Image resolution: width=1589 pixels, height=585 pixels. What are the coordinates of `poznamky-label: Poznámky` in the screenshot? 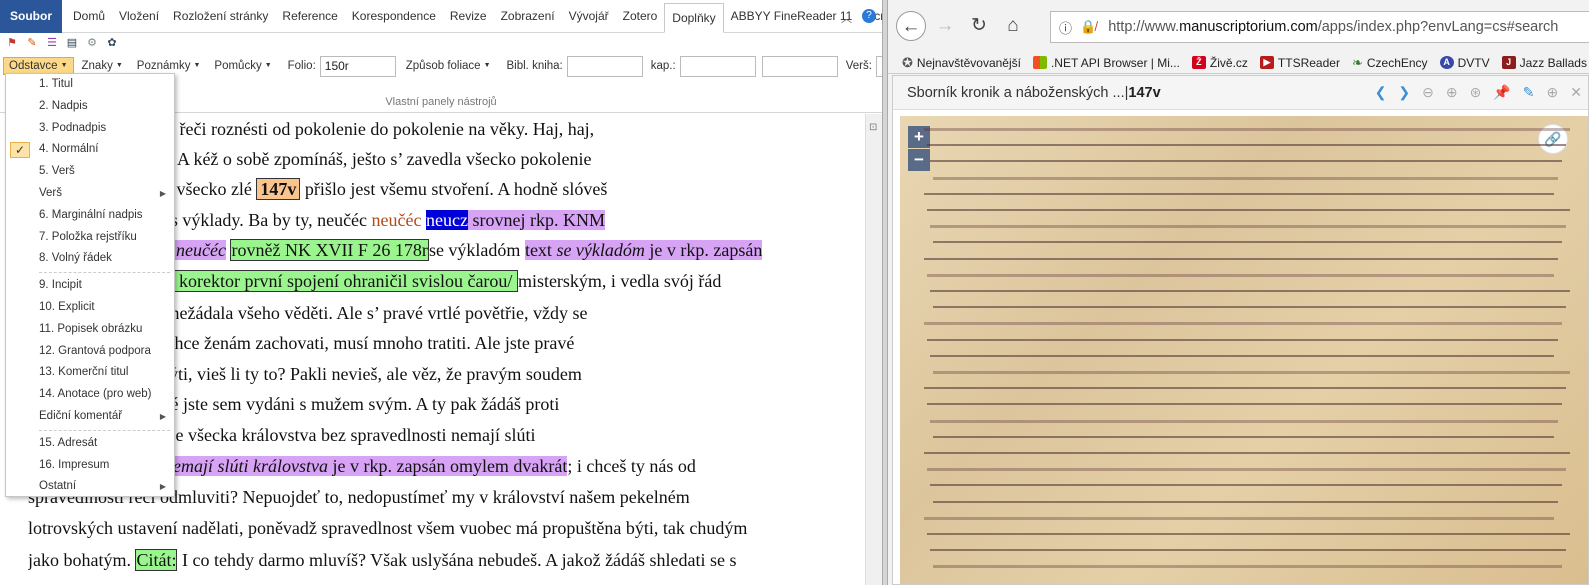 It's located at (163, 66).